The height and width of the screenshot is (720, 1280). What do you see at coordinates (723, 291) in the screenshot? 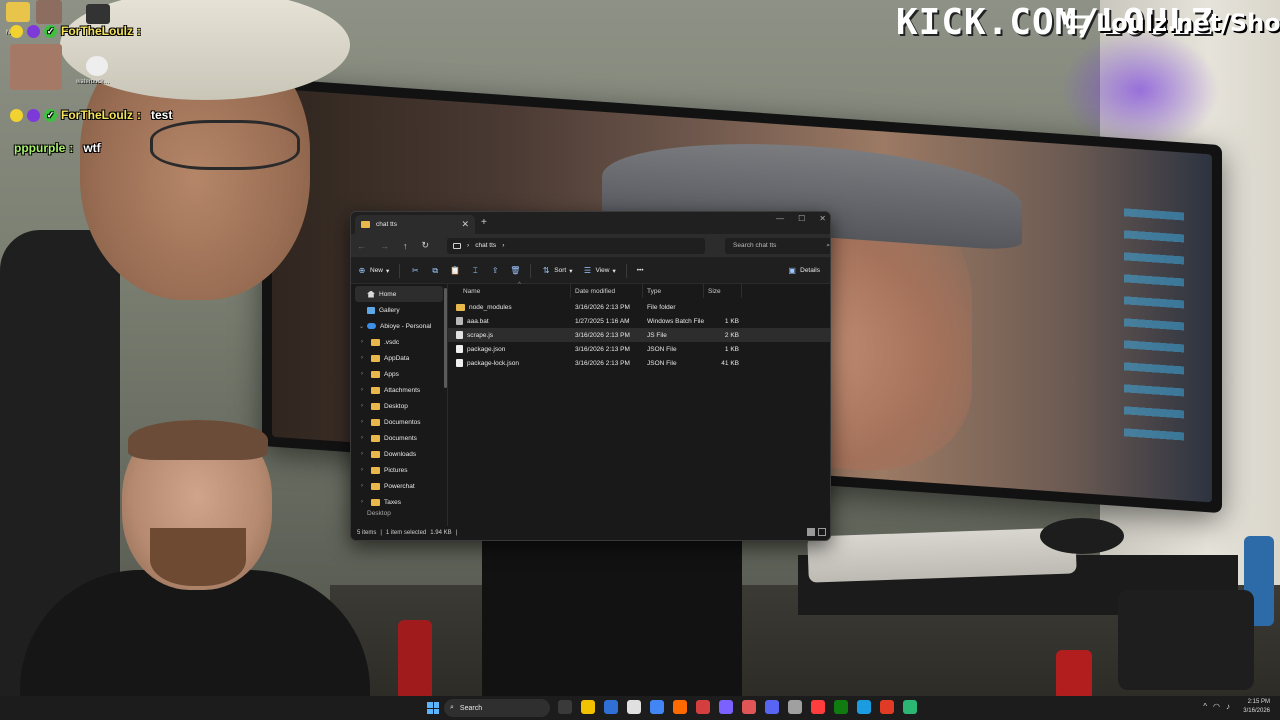
I see `column-size: Size` at bounding box center [723, 291].